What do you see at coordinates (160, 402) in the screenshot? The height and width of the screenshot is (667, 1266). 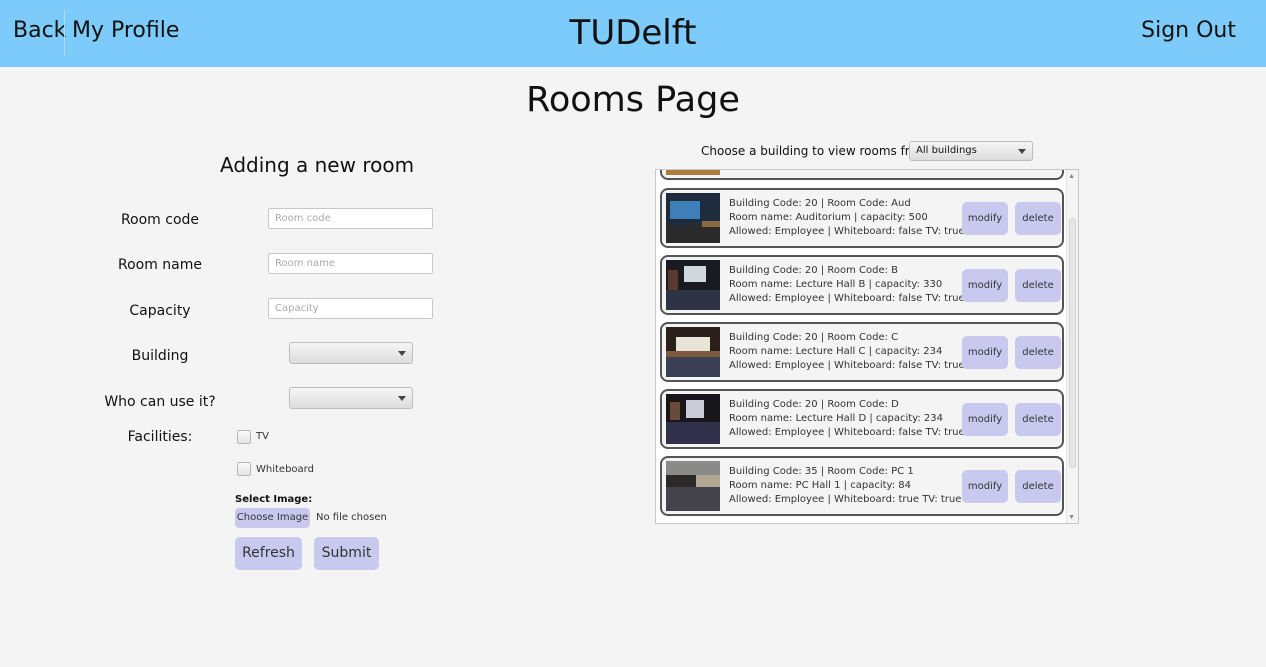 I see `who-can-use-label: Who can use it?` at bounding box center [160, 402].